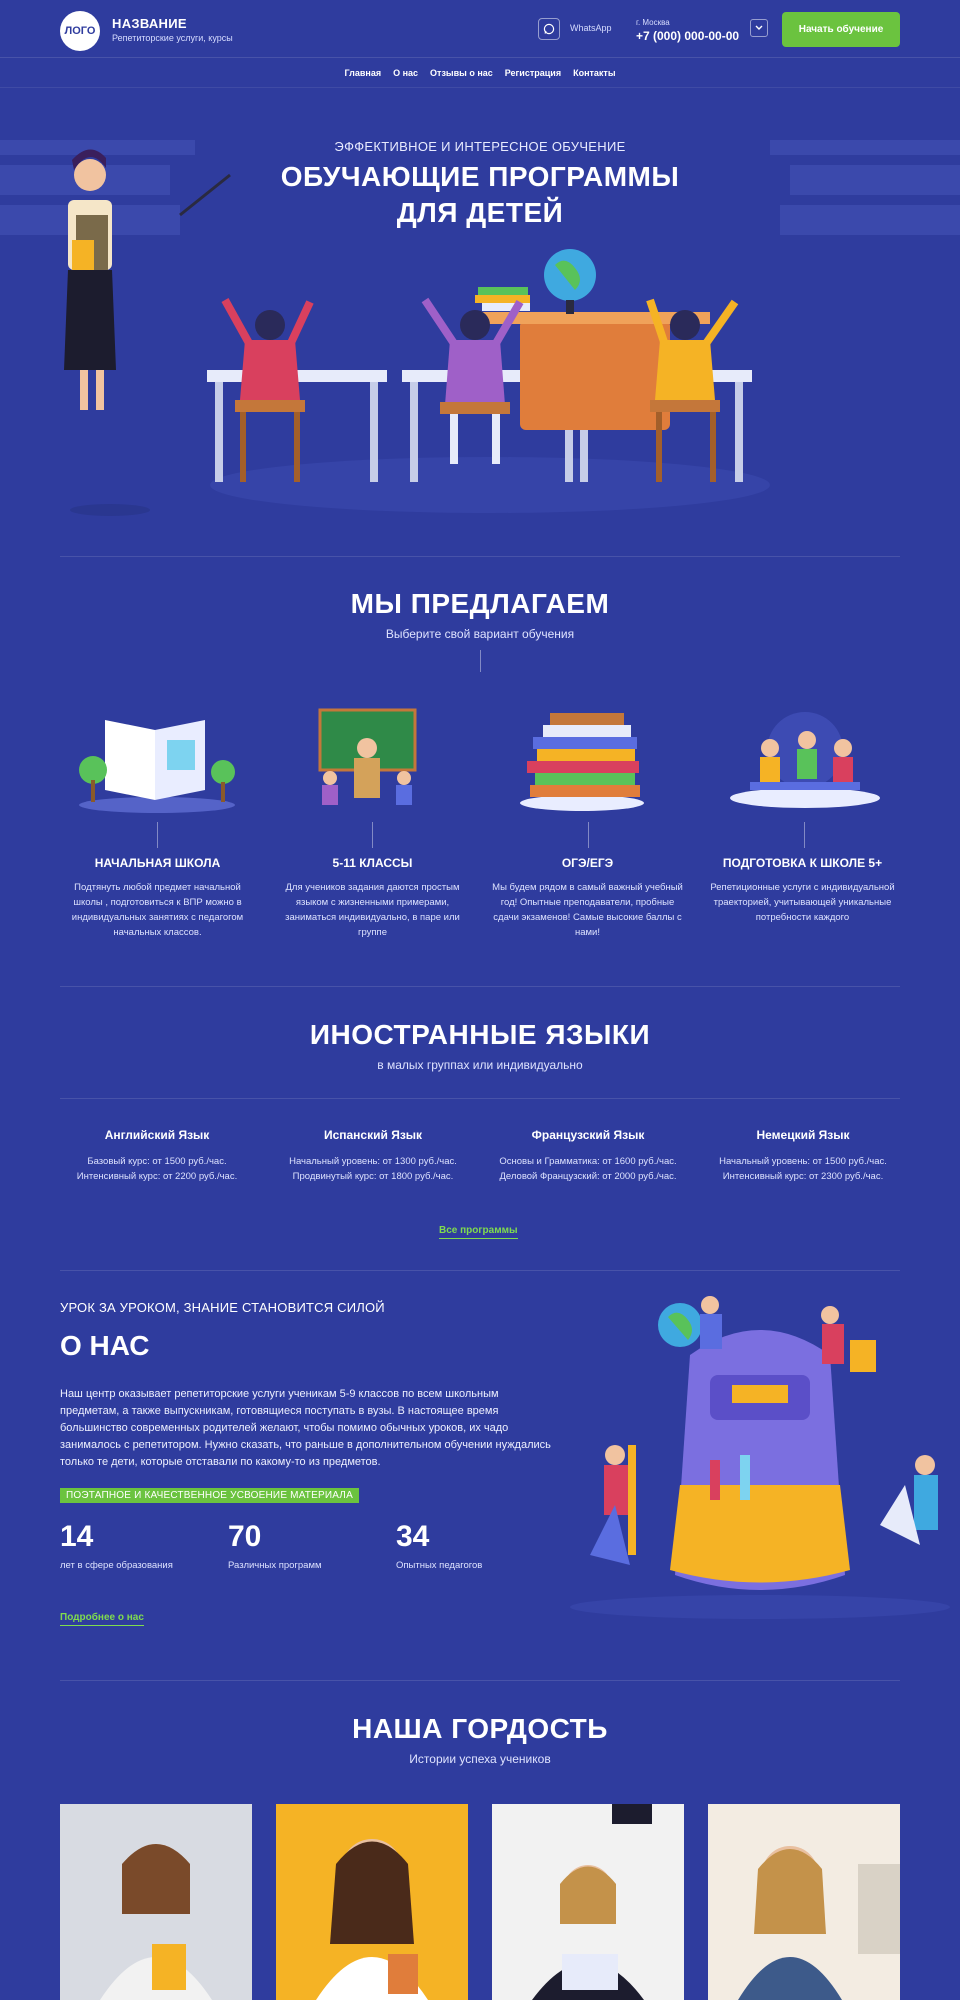 Image resolution: width=960 pixels, height=2000 pixels. Describe the element at coordinates (588, 1135) in the screenshot. I see `language-title: Французский Язык` at that location.